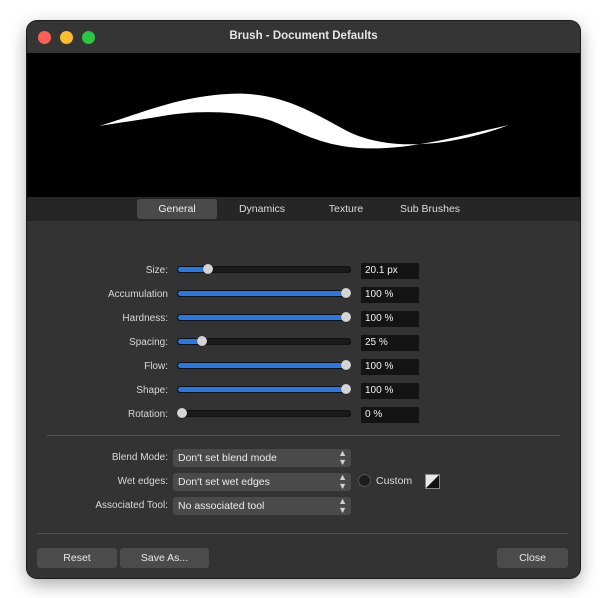 This screenshot has width=605, height=598. Describe the element at coordinates (346, 365) in the screenshot. I see `flow-slider-thumb` at that location.